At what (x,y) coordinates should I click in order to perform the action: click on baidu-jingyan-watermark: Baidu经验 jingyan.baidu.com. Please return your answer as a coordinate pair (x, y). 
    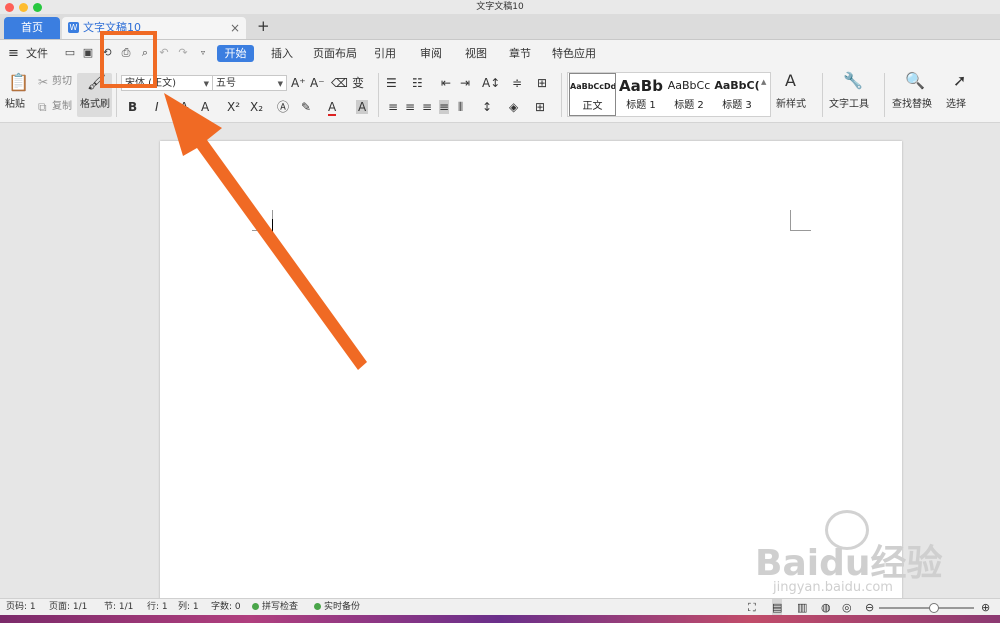
    Looking at the image, I should click on (862, 555).